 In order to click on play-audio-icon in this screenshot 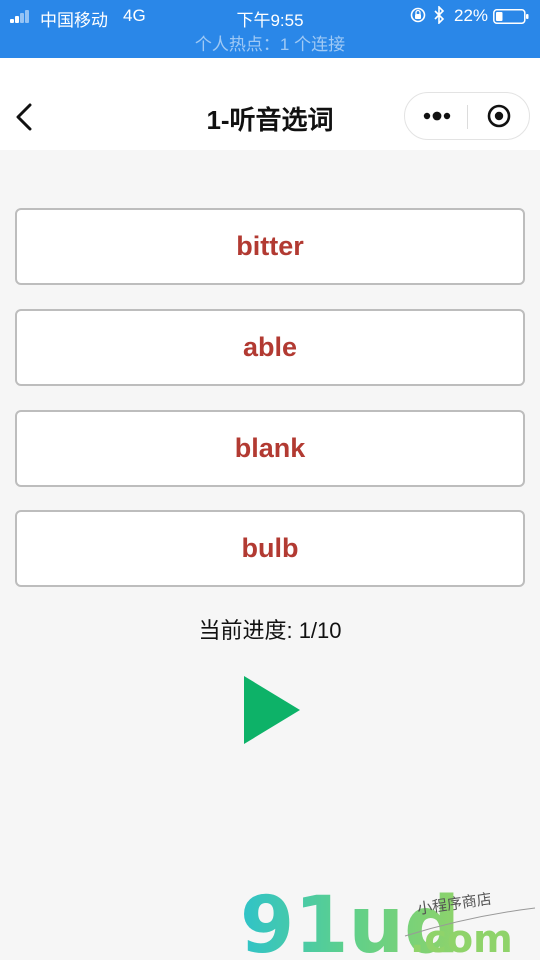, I will do `click(272, 710)`.